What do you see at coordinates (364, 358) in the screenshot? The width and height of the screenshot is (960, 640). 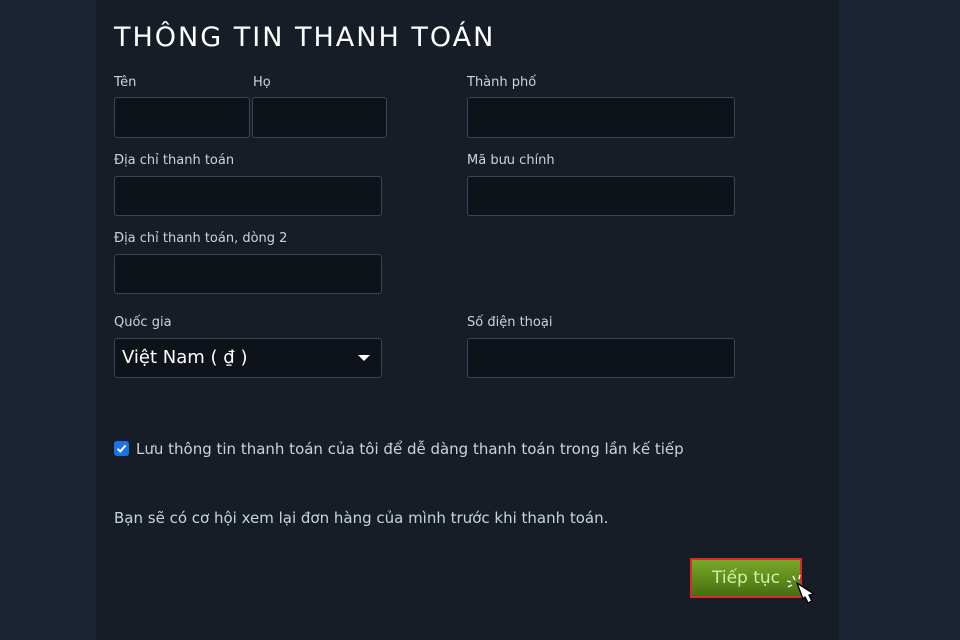 I see `chevron-down-icon` at bounding box center [364, 358].